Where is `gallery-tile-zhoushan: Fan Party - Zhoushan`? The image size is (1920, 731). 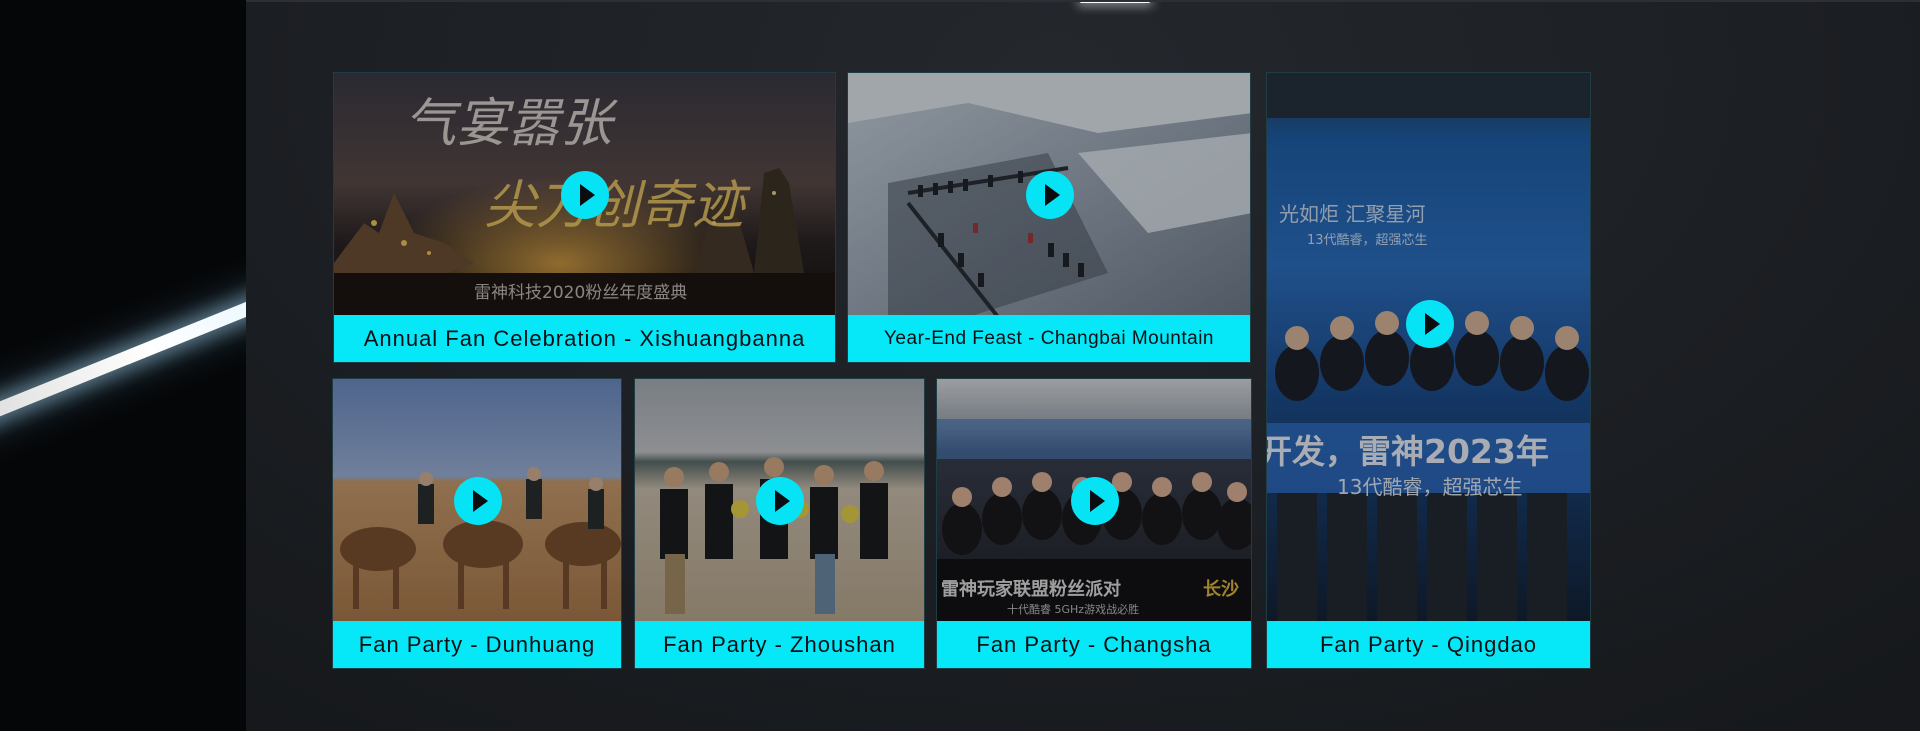 gallery-tile-zhoushan: Fan Party - Zhoushan is located at coordinates (779, 523).